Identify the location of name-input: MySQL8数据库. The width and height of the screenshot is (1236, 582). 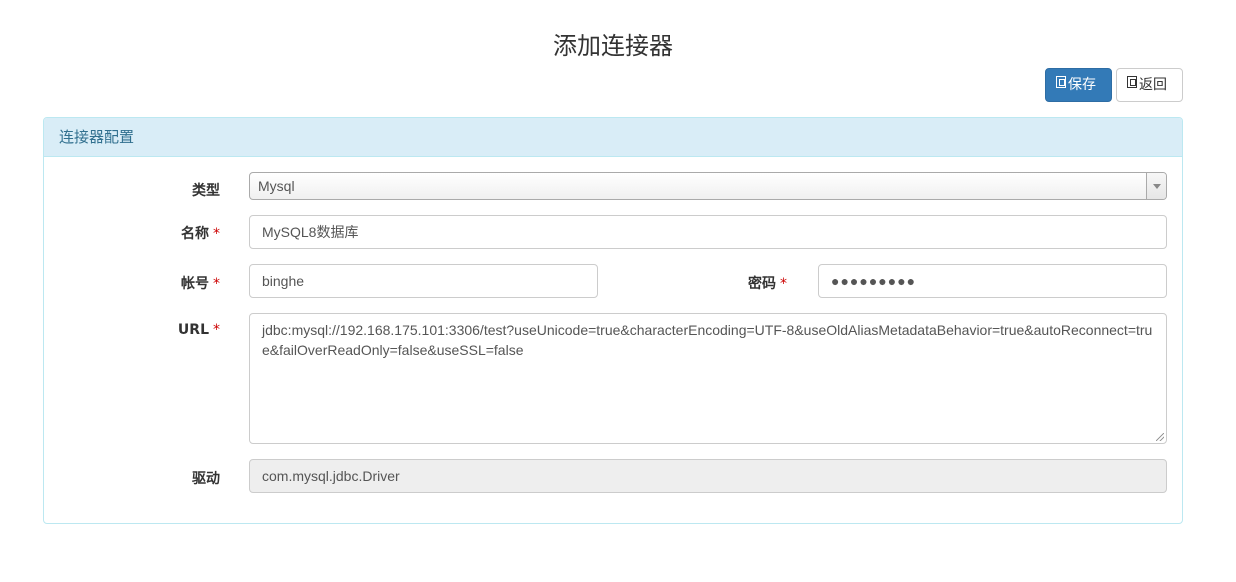
(708, 232).